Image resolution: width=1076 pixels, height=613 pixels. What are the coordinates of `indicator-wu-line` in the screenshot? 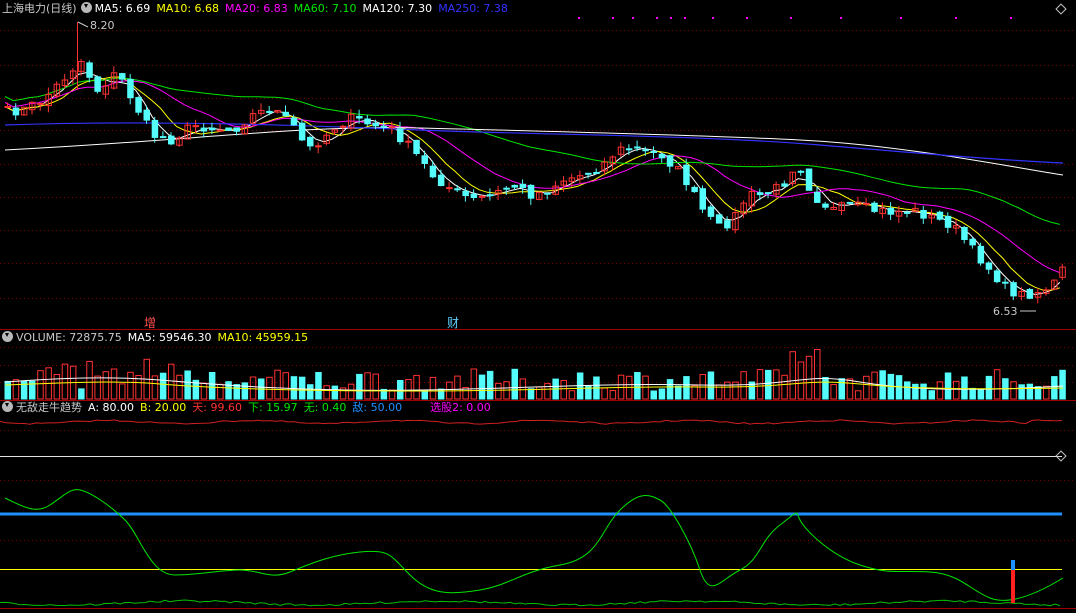 It's located at (530, 603).